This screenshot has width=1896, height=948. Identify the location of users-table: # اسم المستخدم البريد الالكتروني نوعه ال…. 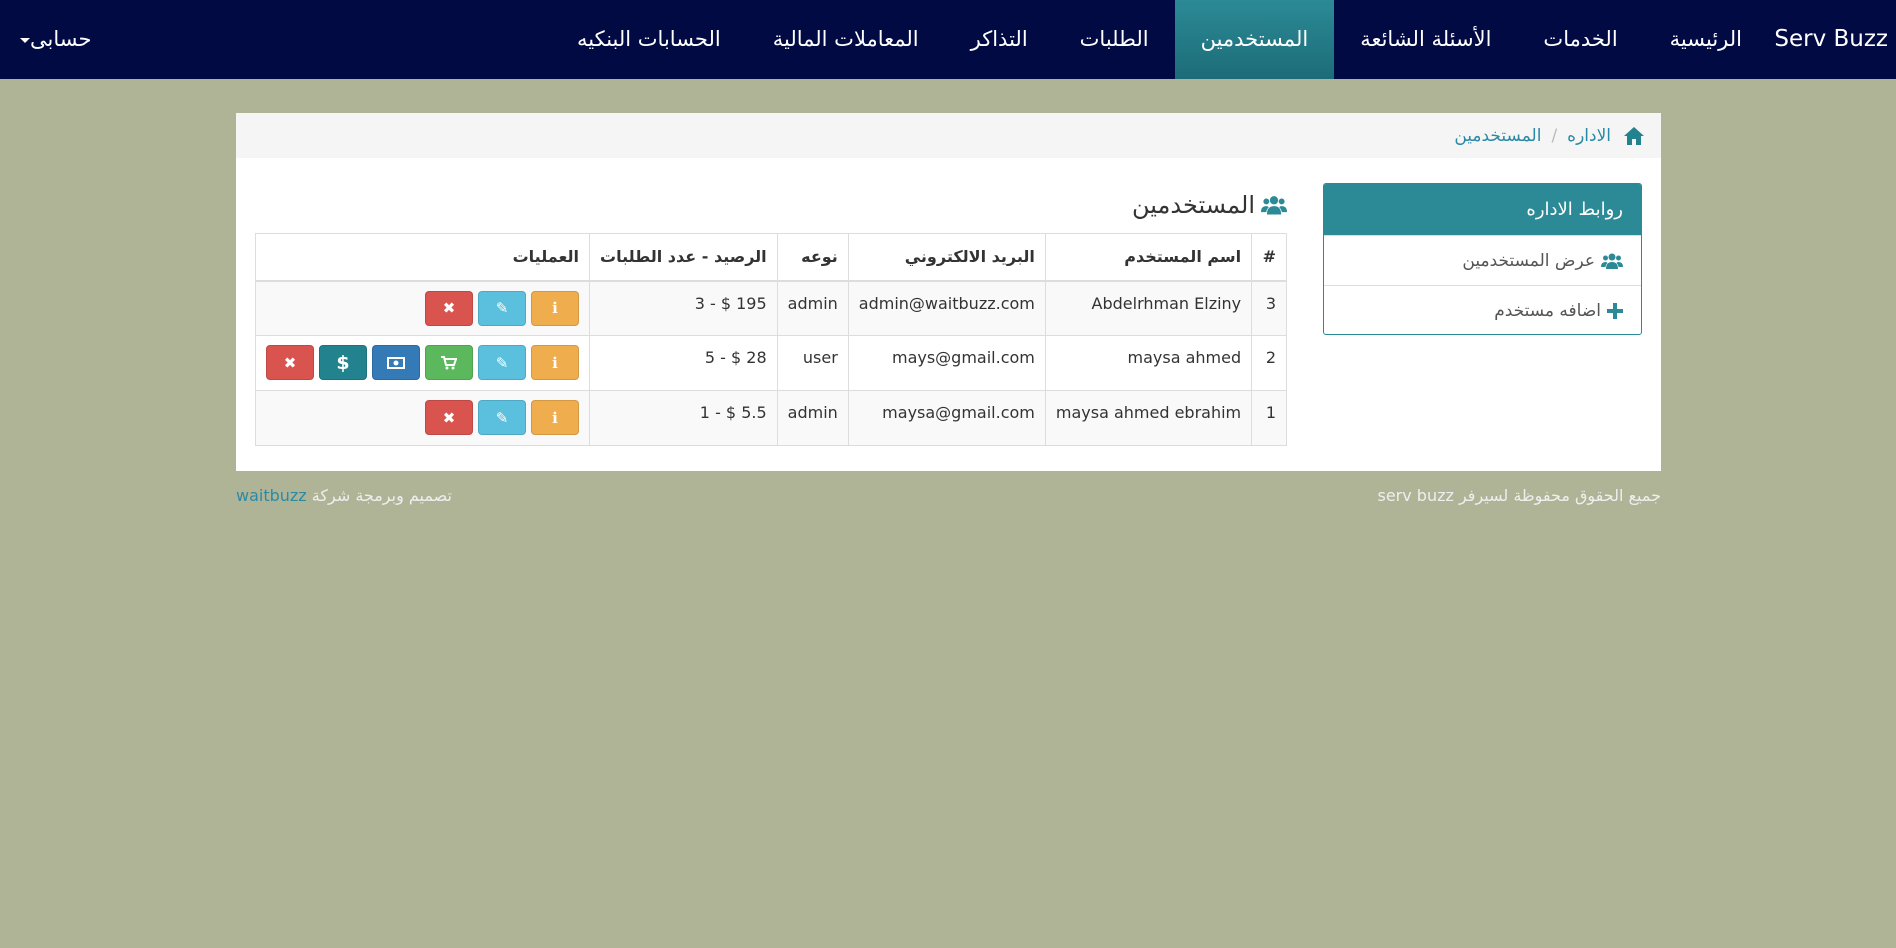
(771, 339).